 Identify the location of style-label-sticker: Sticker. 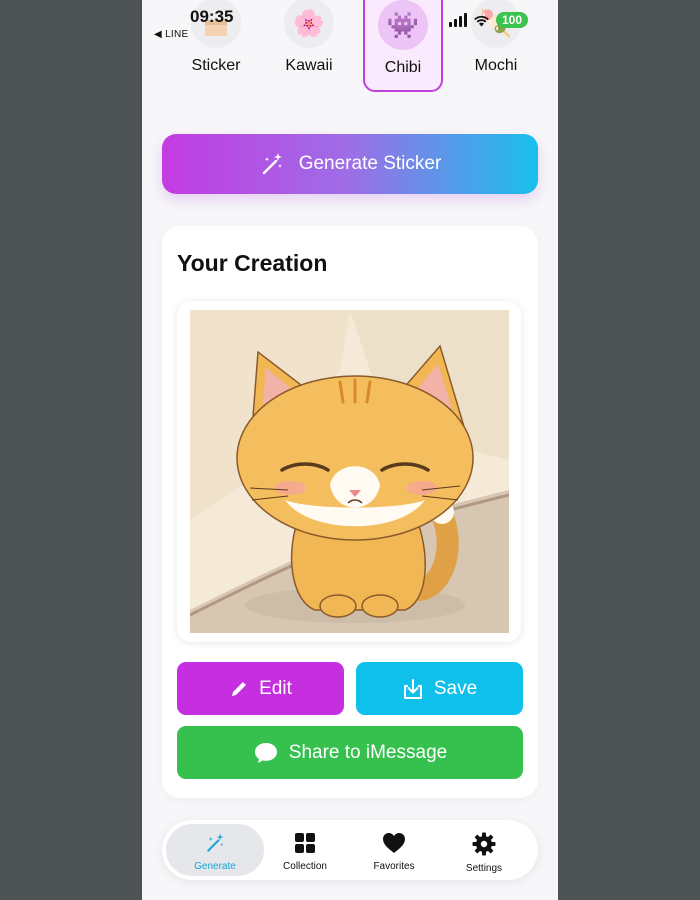
(216, 65).